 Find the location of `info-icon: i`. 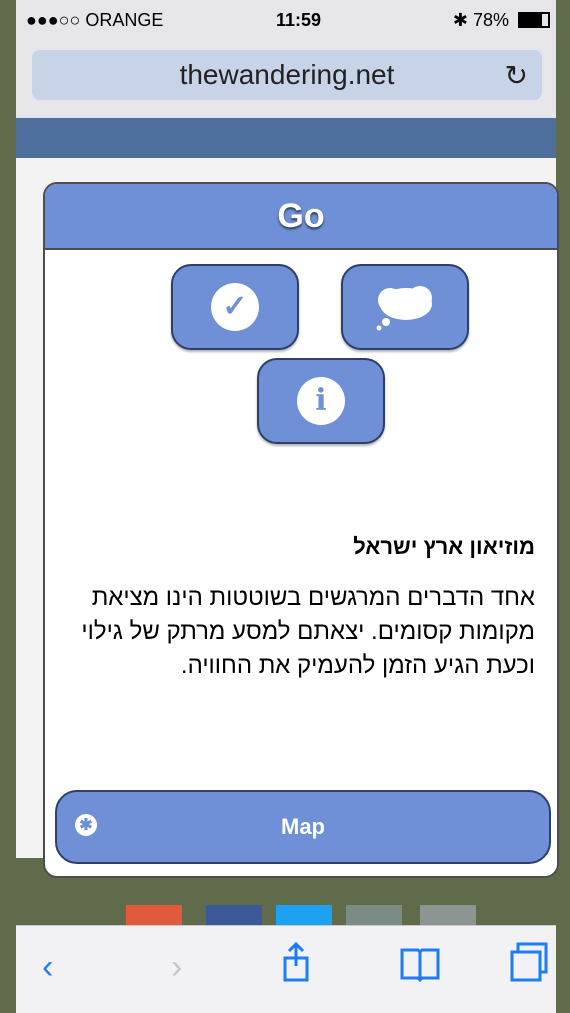

info-icon: i is located at coordinates (321, 401).